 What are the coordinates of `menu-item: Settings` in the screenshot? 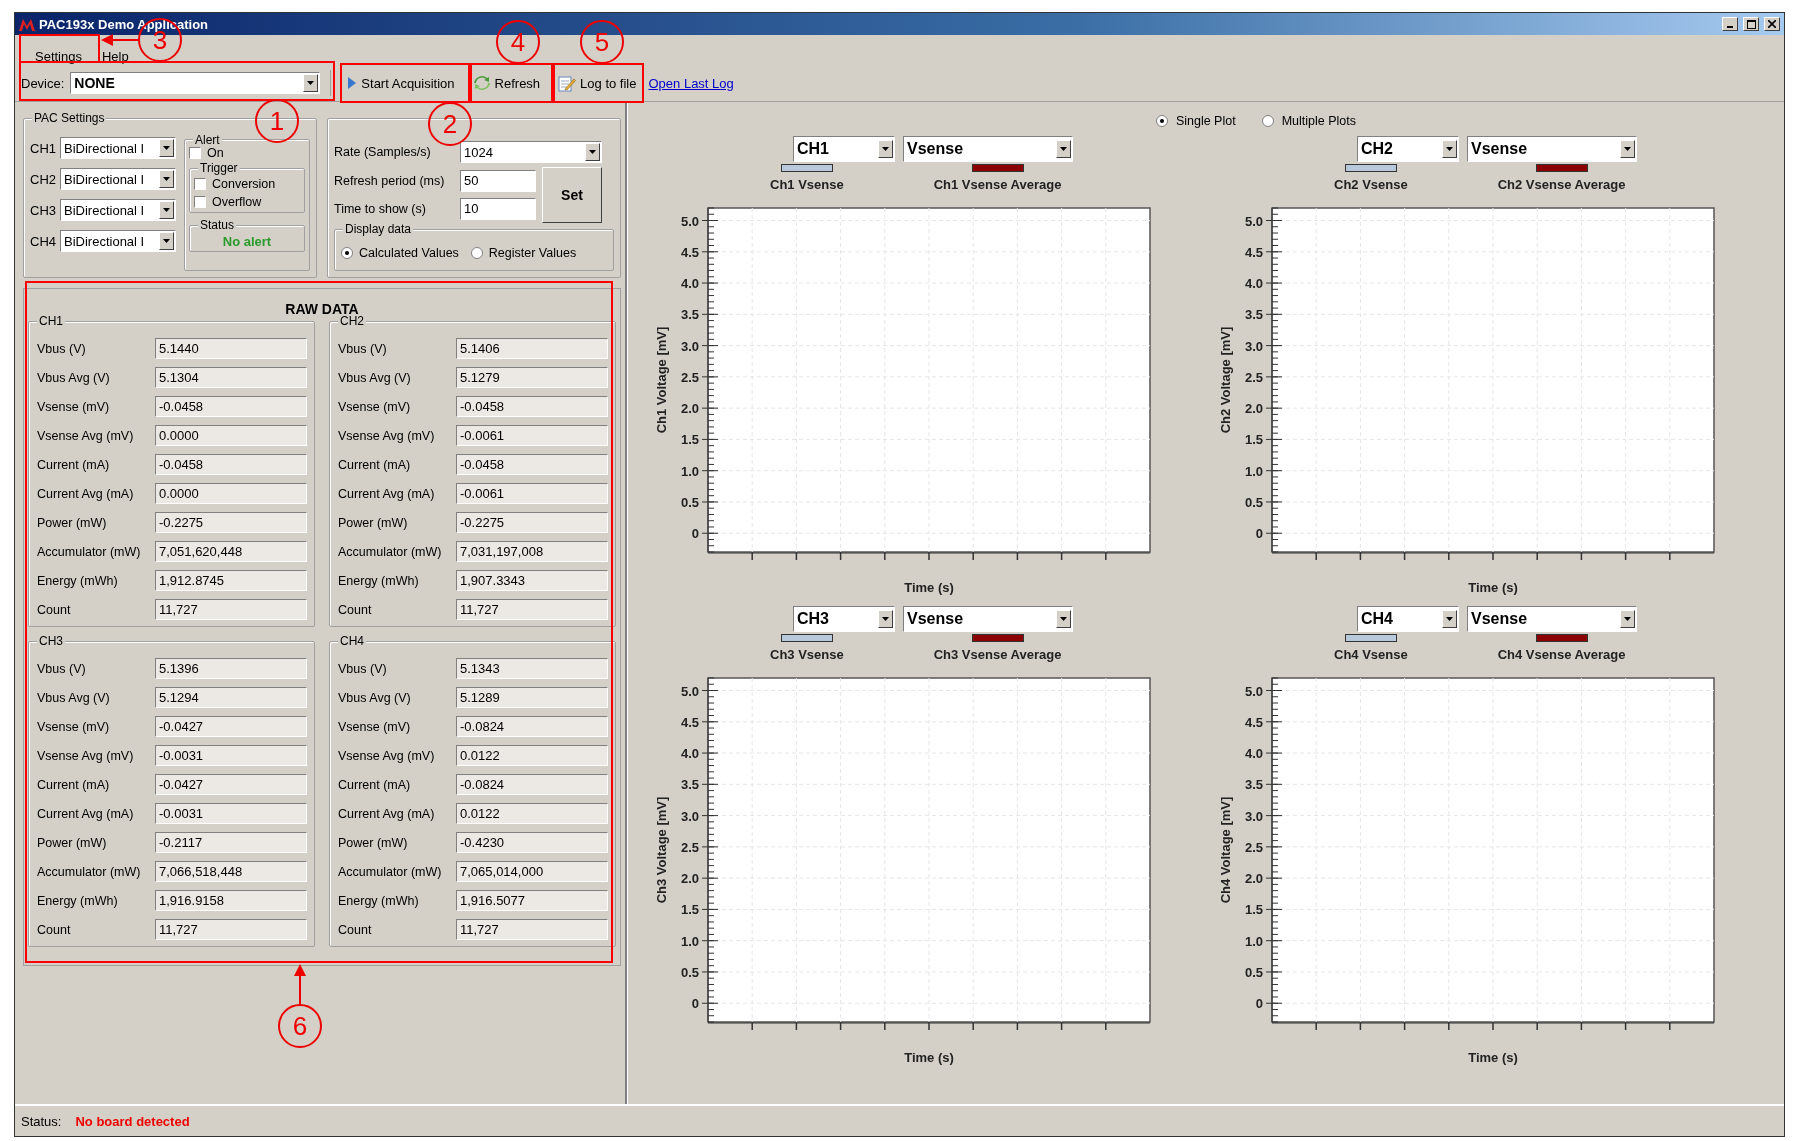 It's located at (58, 56).